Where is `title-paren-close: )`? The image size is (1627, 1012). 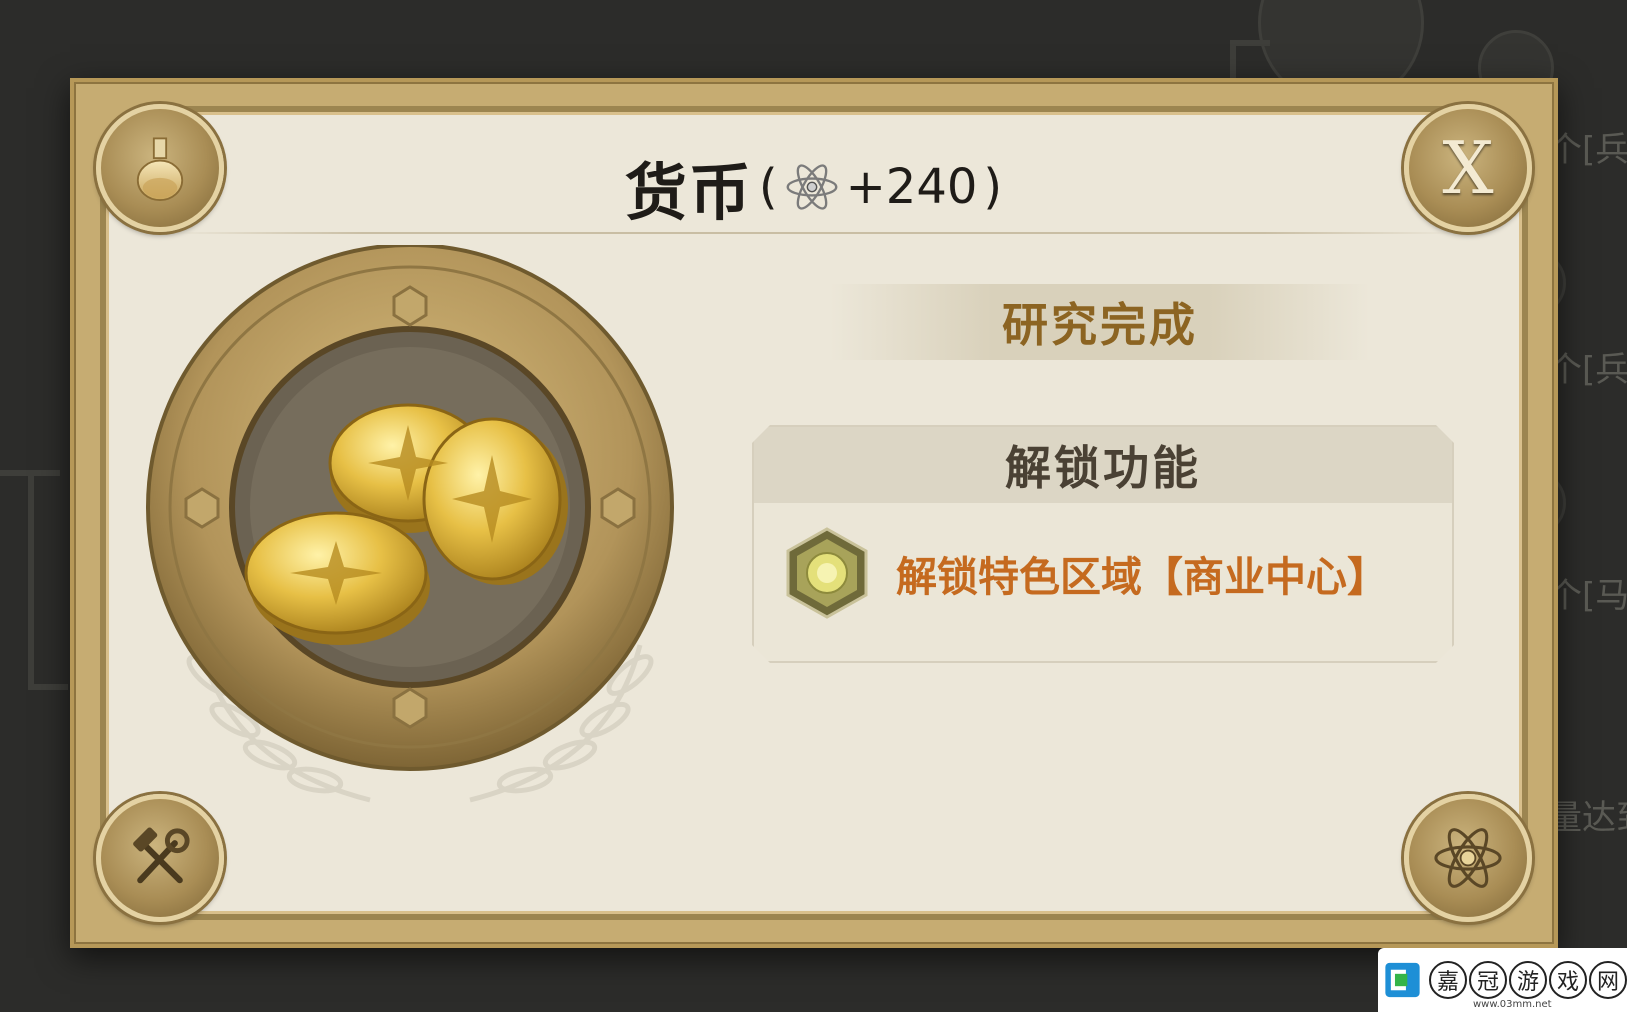 title-paren-close: ) is located at coordinates (993, 187).